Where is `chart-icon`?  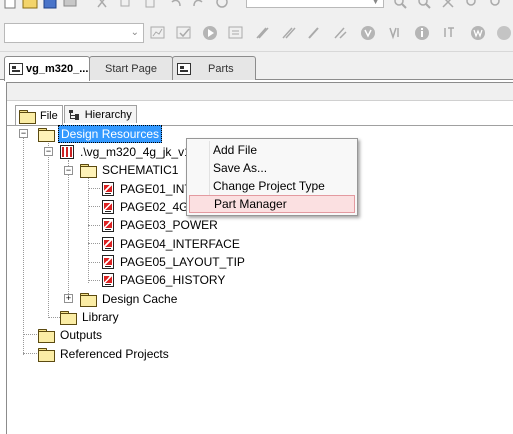 chart-icon is located at coordinates (158, 33).